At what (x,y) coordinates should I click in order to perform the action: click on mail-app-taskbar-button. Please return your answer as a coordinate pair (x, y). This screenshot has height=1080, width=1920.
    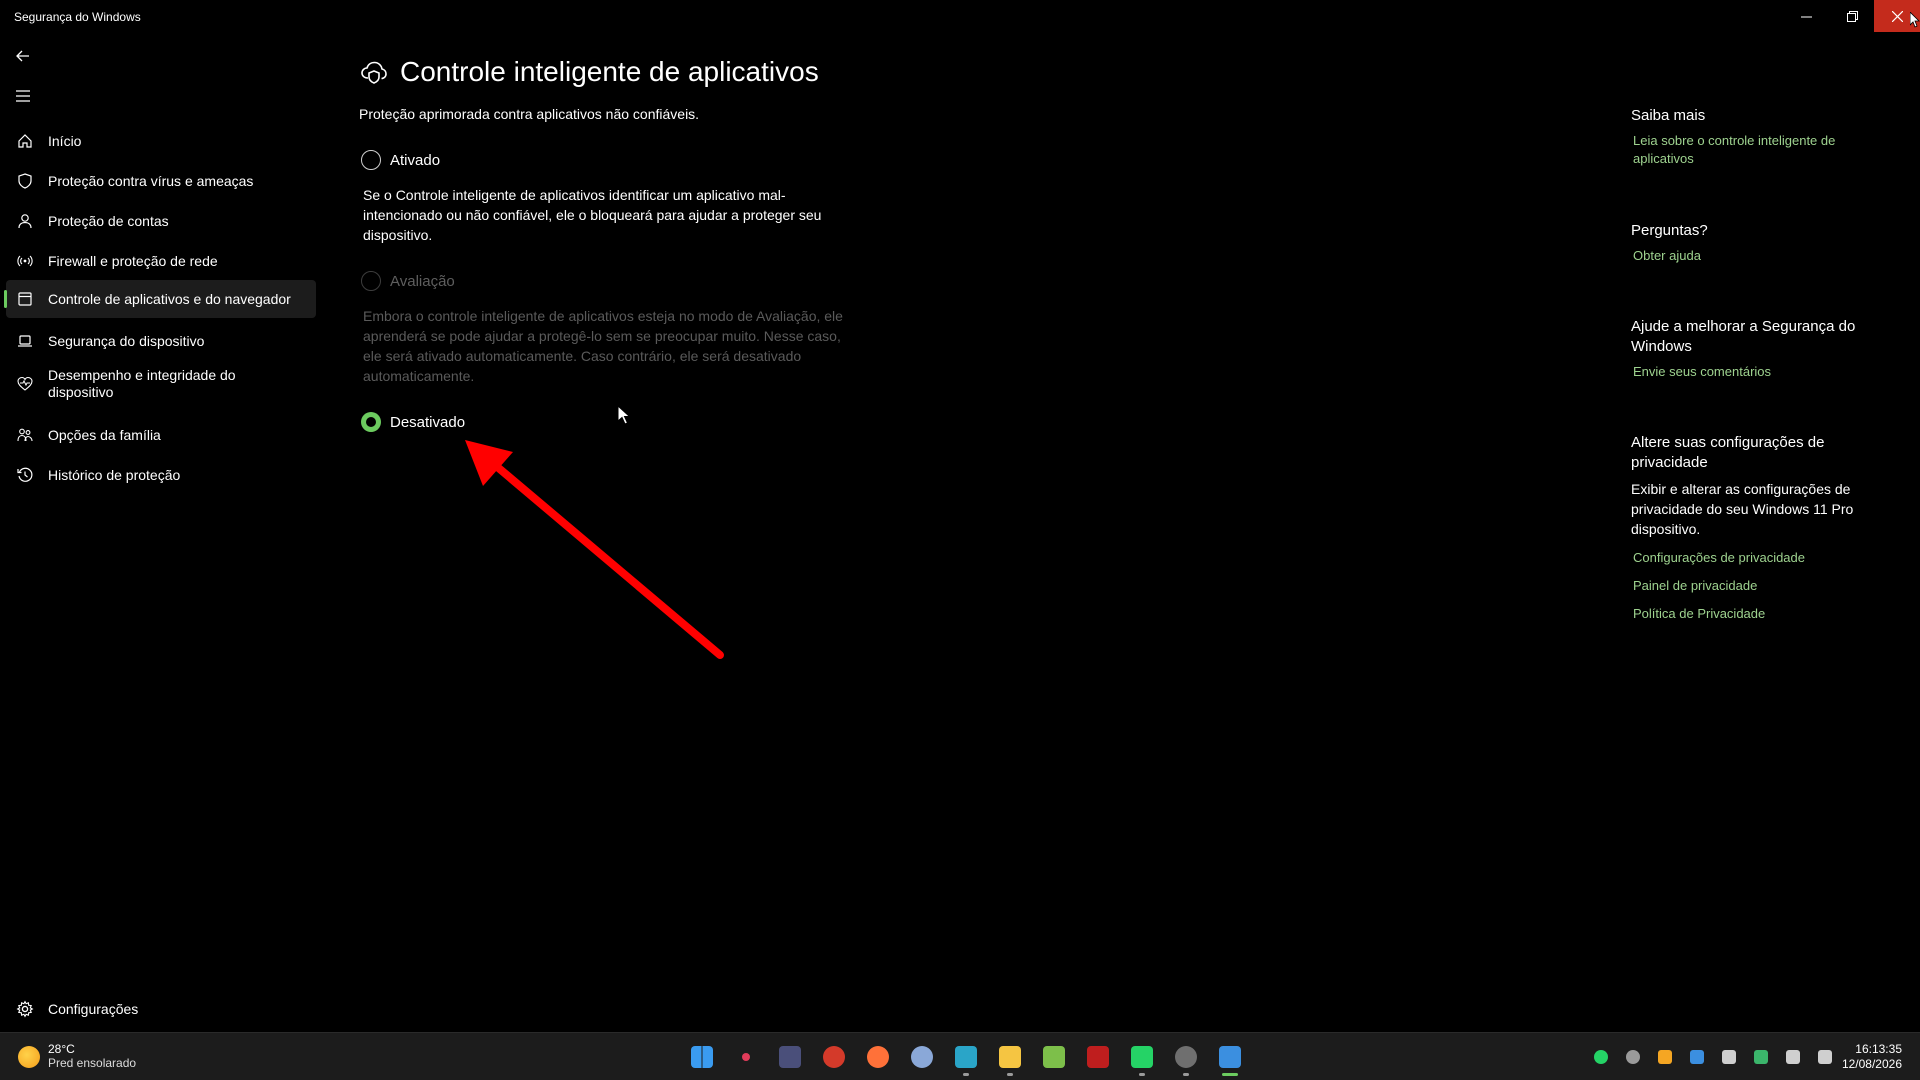
    Looking at the image, I should click on (966, 1058).